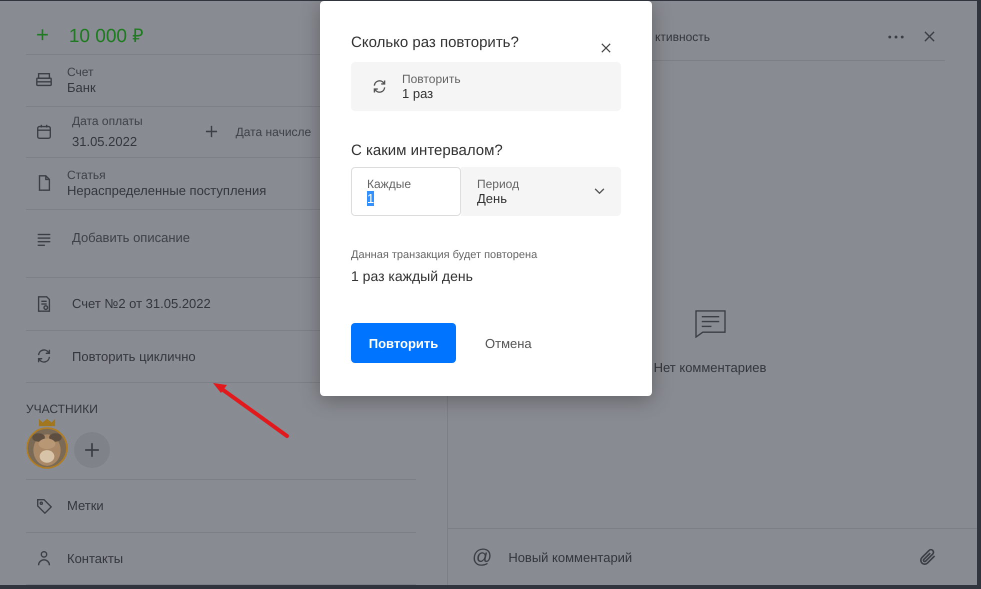 This screenshot has height=589, width=981. Describe the element at coordinates (141, 304) in the screenshot. I see `field-link: Счет №2 от 31.05.2022` at that location.